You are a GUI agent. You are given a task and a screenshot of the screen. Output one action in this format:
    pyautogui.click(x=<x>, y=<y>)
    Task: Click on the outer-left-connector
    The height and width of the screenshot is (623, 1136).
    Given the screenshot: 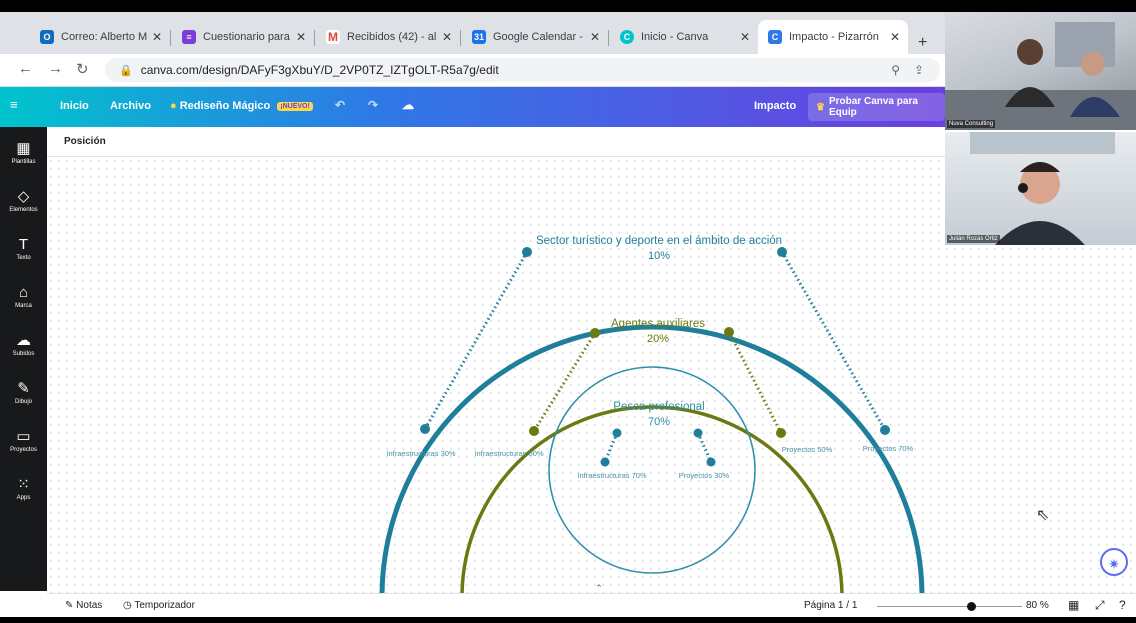 What is the action you would take?
    pyautogui.click(x=476, y=340)
    